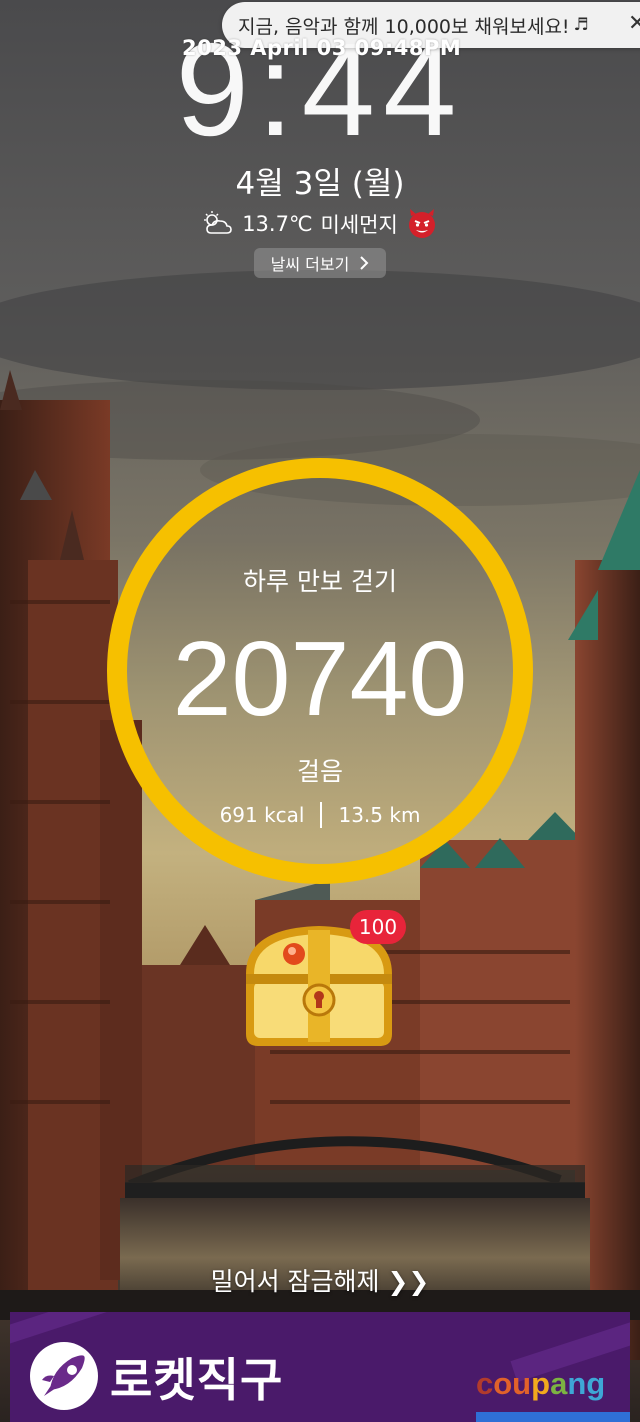 The height and width of the screenshot is (1422, 640). Describe the element at coordinates (379, 815) in the screenshot. I see `distance-value: 13.5 km` at that location.